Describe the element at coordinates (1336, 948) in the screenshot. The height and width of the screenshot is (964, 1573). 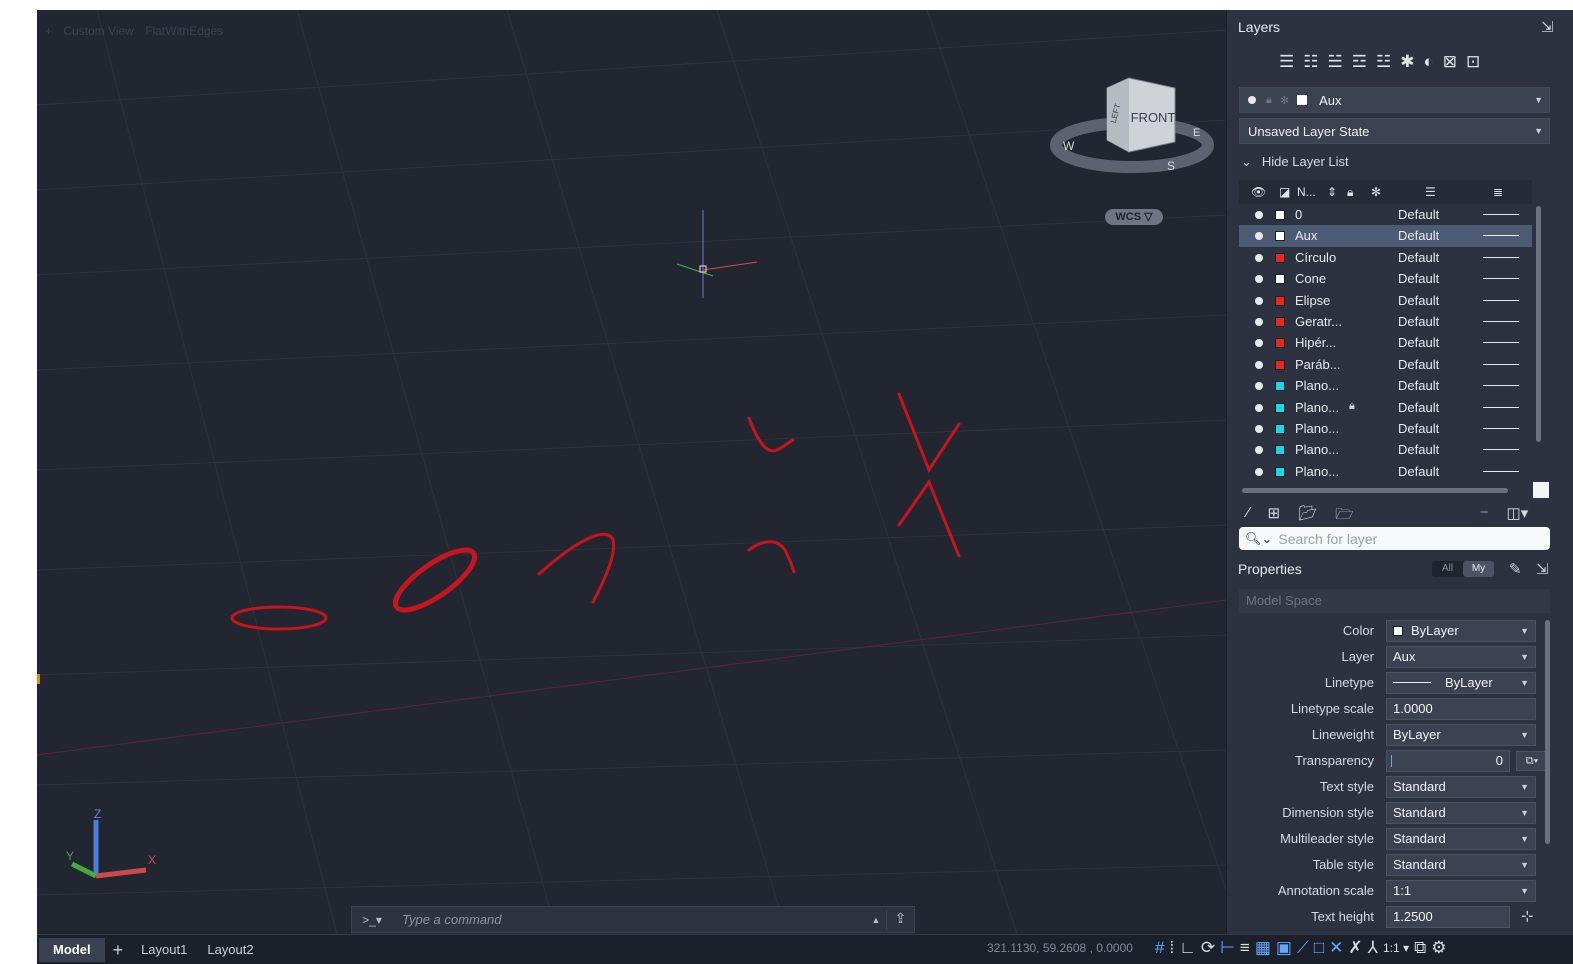
I see `annotation-visibility-icon: ✕` at that location.